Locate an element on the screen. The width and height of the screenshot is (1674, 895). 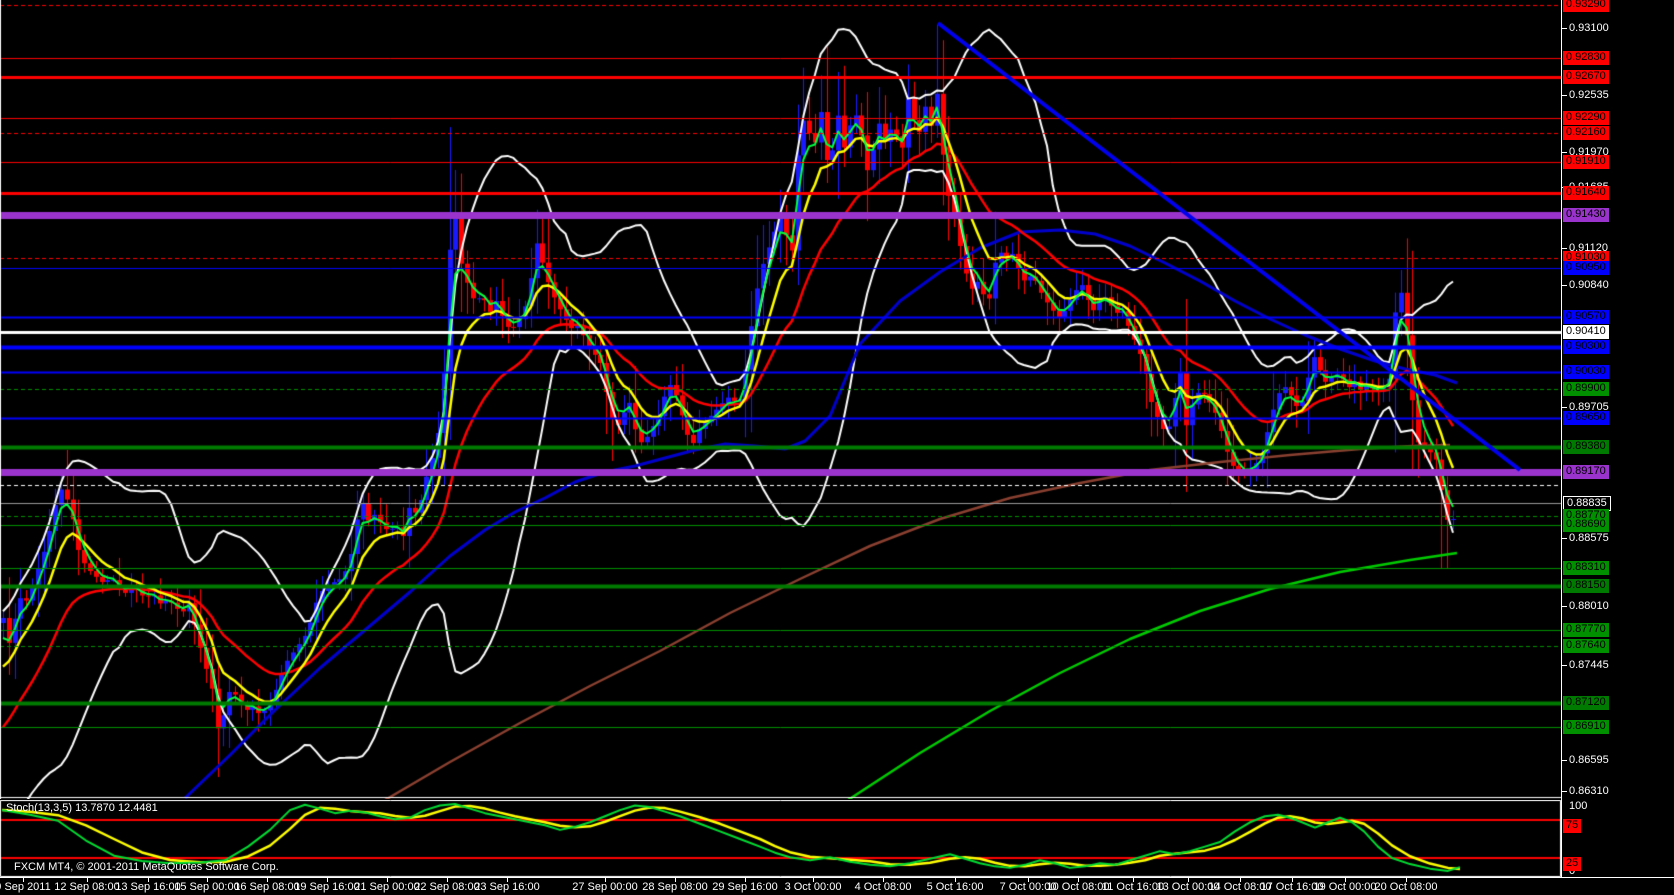
level-price-badge: 0.90300 is located at coordinates (1586, 347).